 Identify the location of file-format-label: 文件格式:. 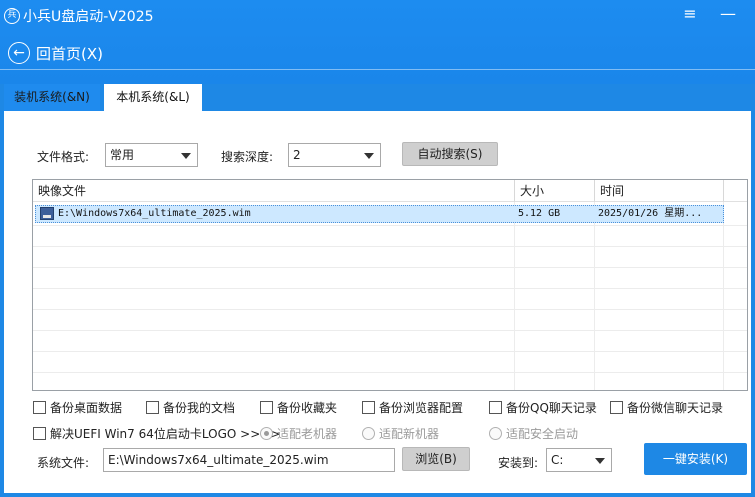
(63, 157).